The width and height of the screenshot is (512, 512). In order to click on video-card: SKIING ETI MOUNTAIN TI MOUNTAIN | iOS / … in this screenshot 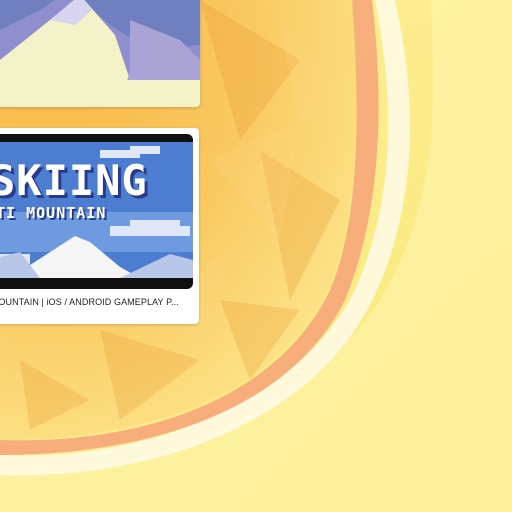, I will do `click(99, 226)`.